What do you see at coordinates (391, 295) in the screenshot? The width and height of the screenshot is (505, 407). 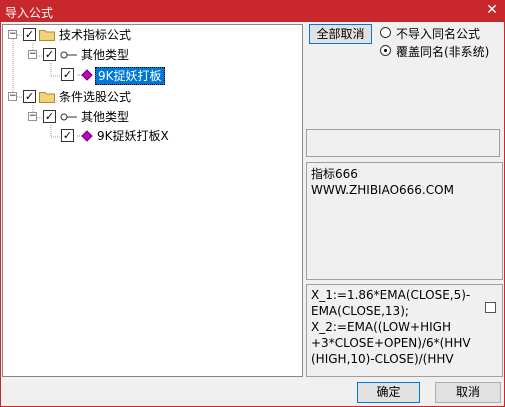 I see `source-line: X_1:=1.86*EMA(CLOSE,5)-` at bounding box center [391, 295].